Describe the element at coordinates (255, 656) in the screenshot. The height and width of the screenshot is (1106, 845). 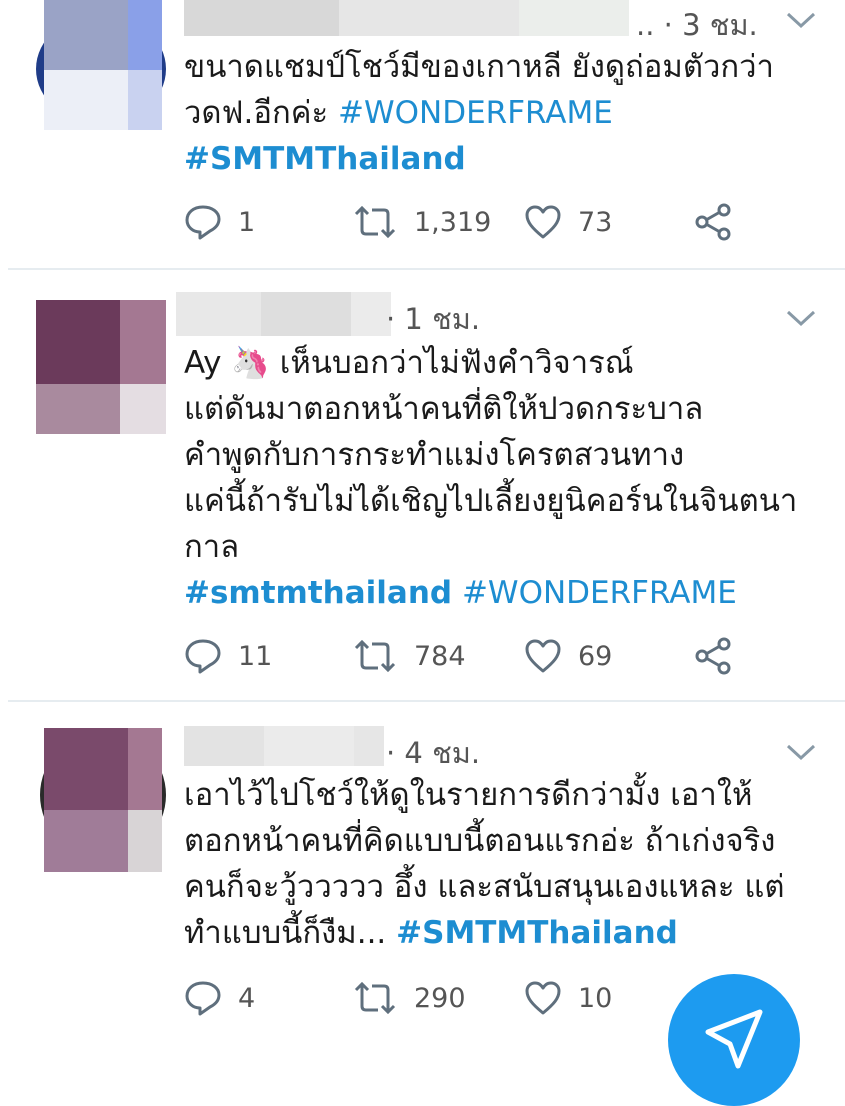
I see `reply-count: 11` at that location.